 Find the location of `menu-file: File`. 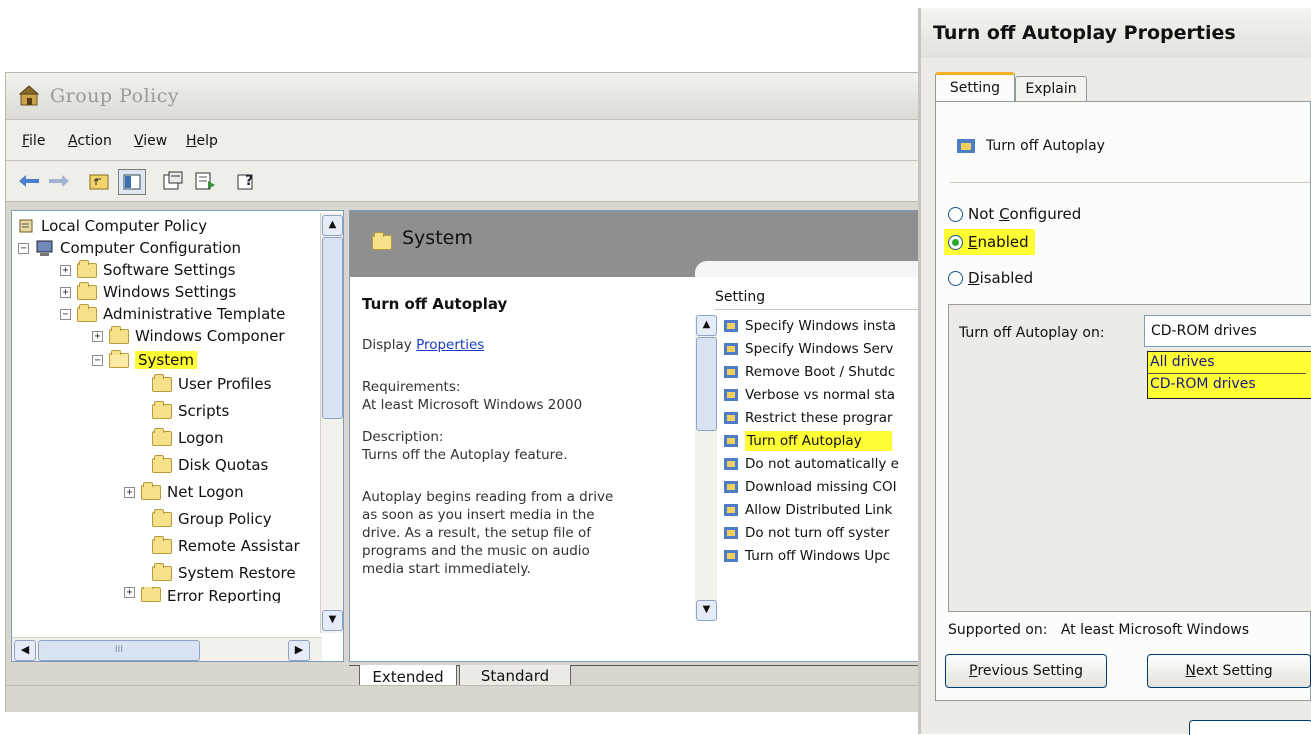

menu-file: File is located at coordinates (33, 141).